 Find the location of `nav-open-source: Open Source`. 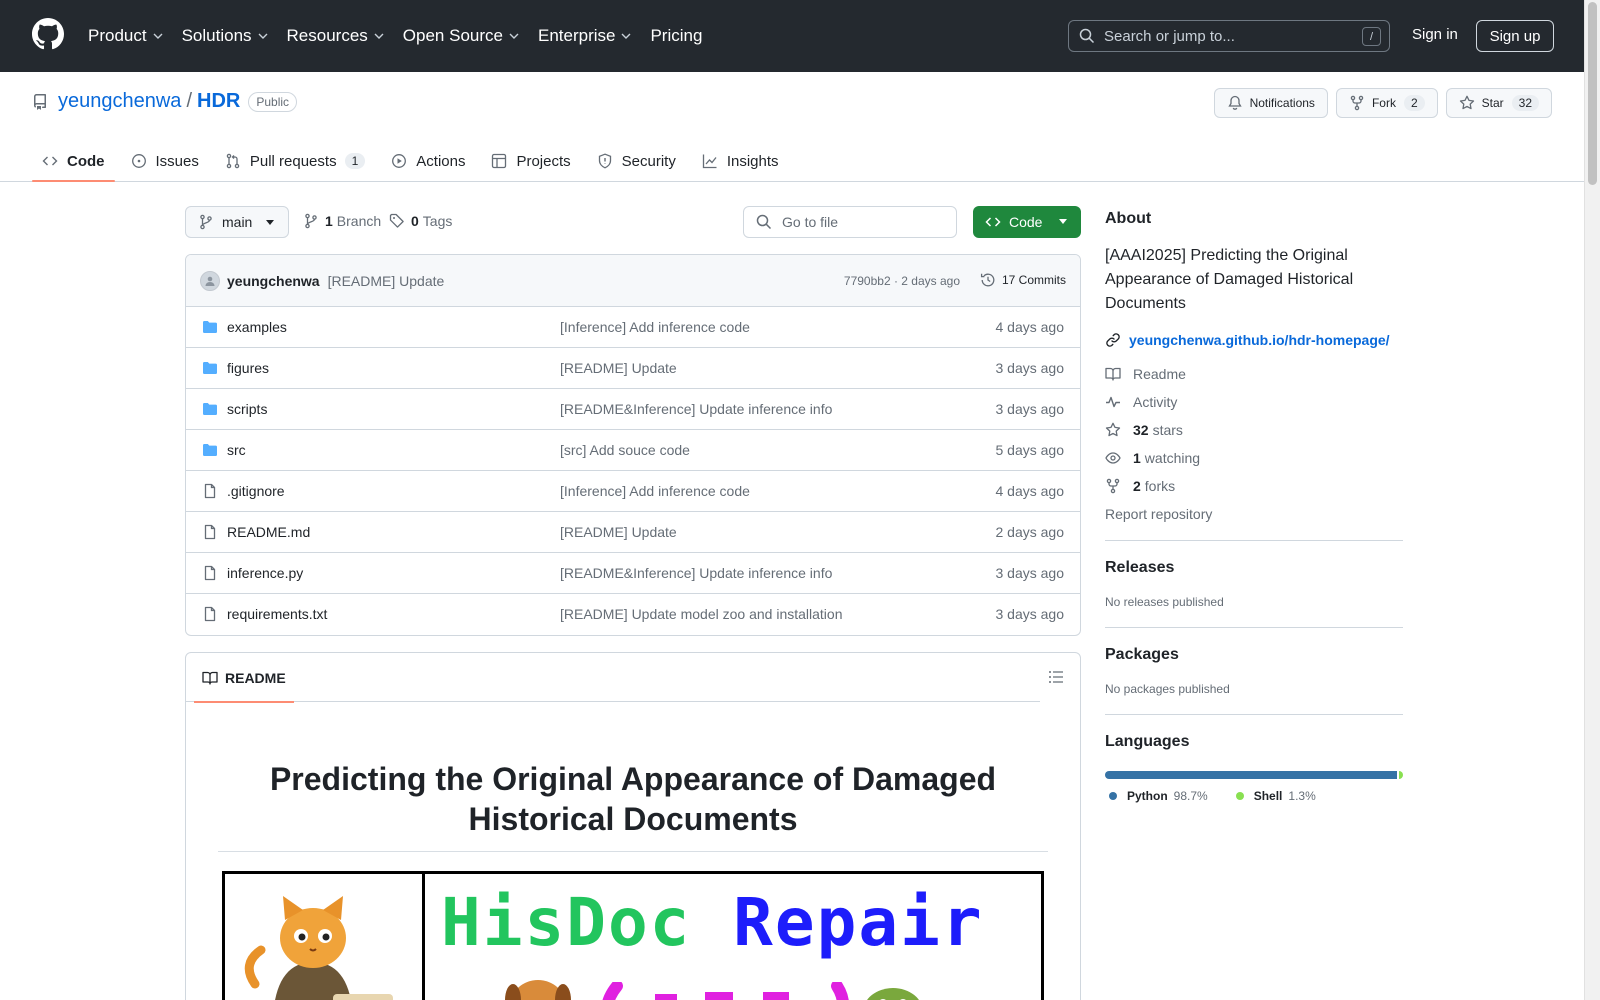

nav-open-source: Open Source is located at coordinates (461, 36).